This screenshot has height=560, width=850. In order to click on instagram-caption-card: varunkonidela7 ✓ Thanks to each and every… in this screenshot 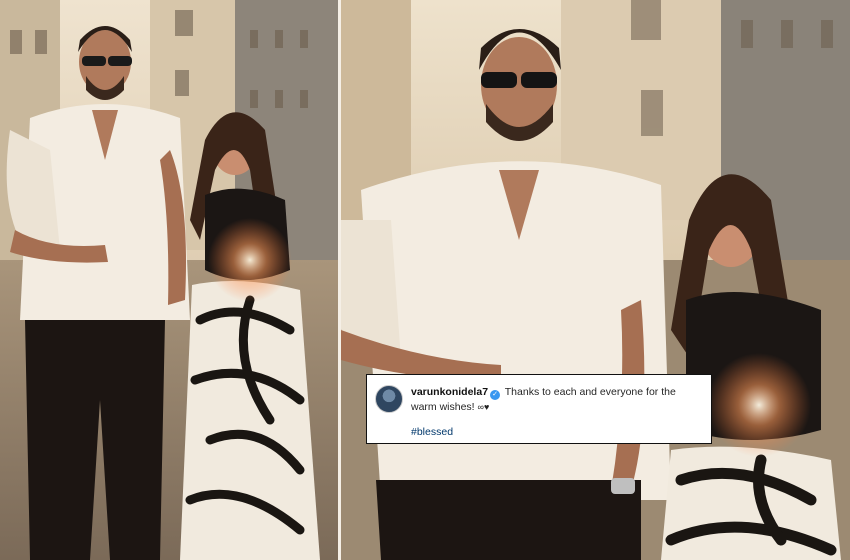, I will do `click(539, 409)`.